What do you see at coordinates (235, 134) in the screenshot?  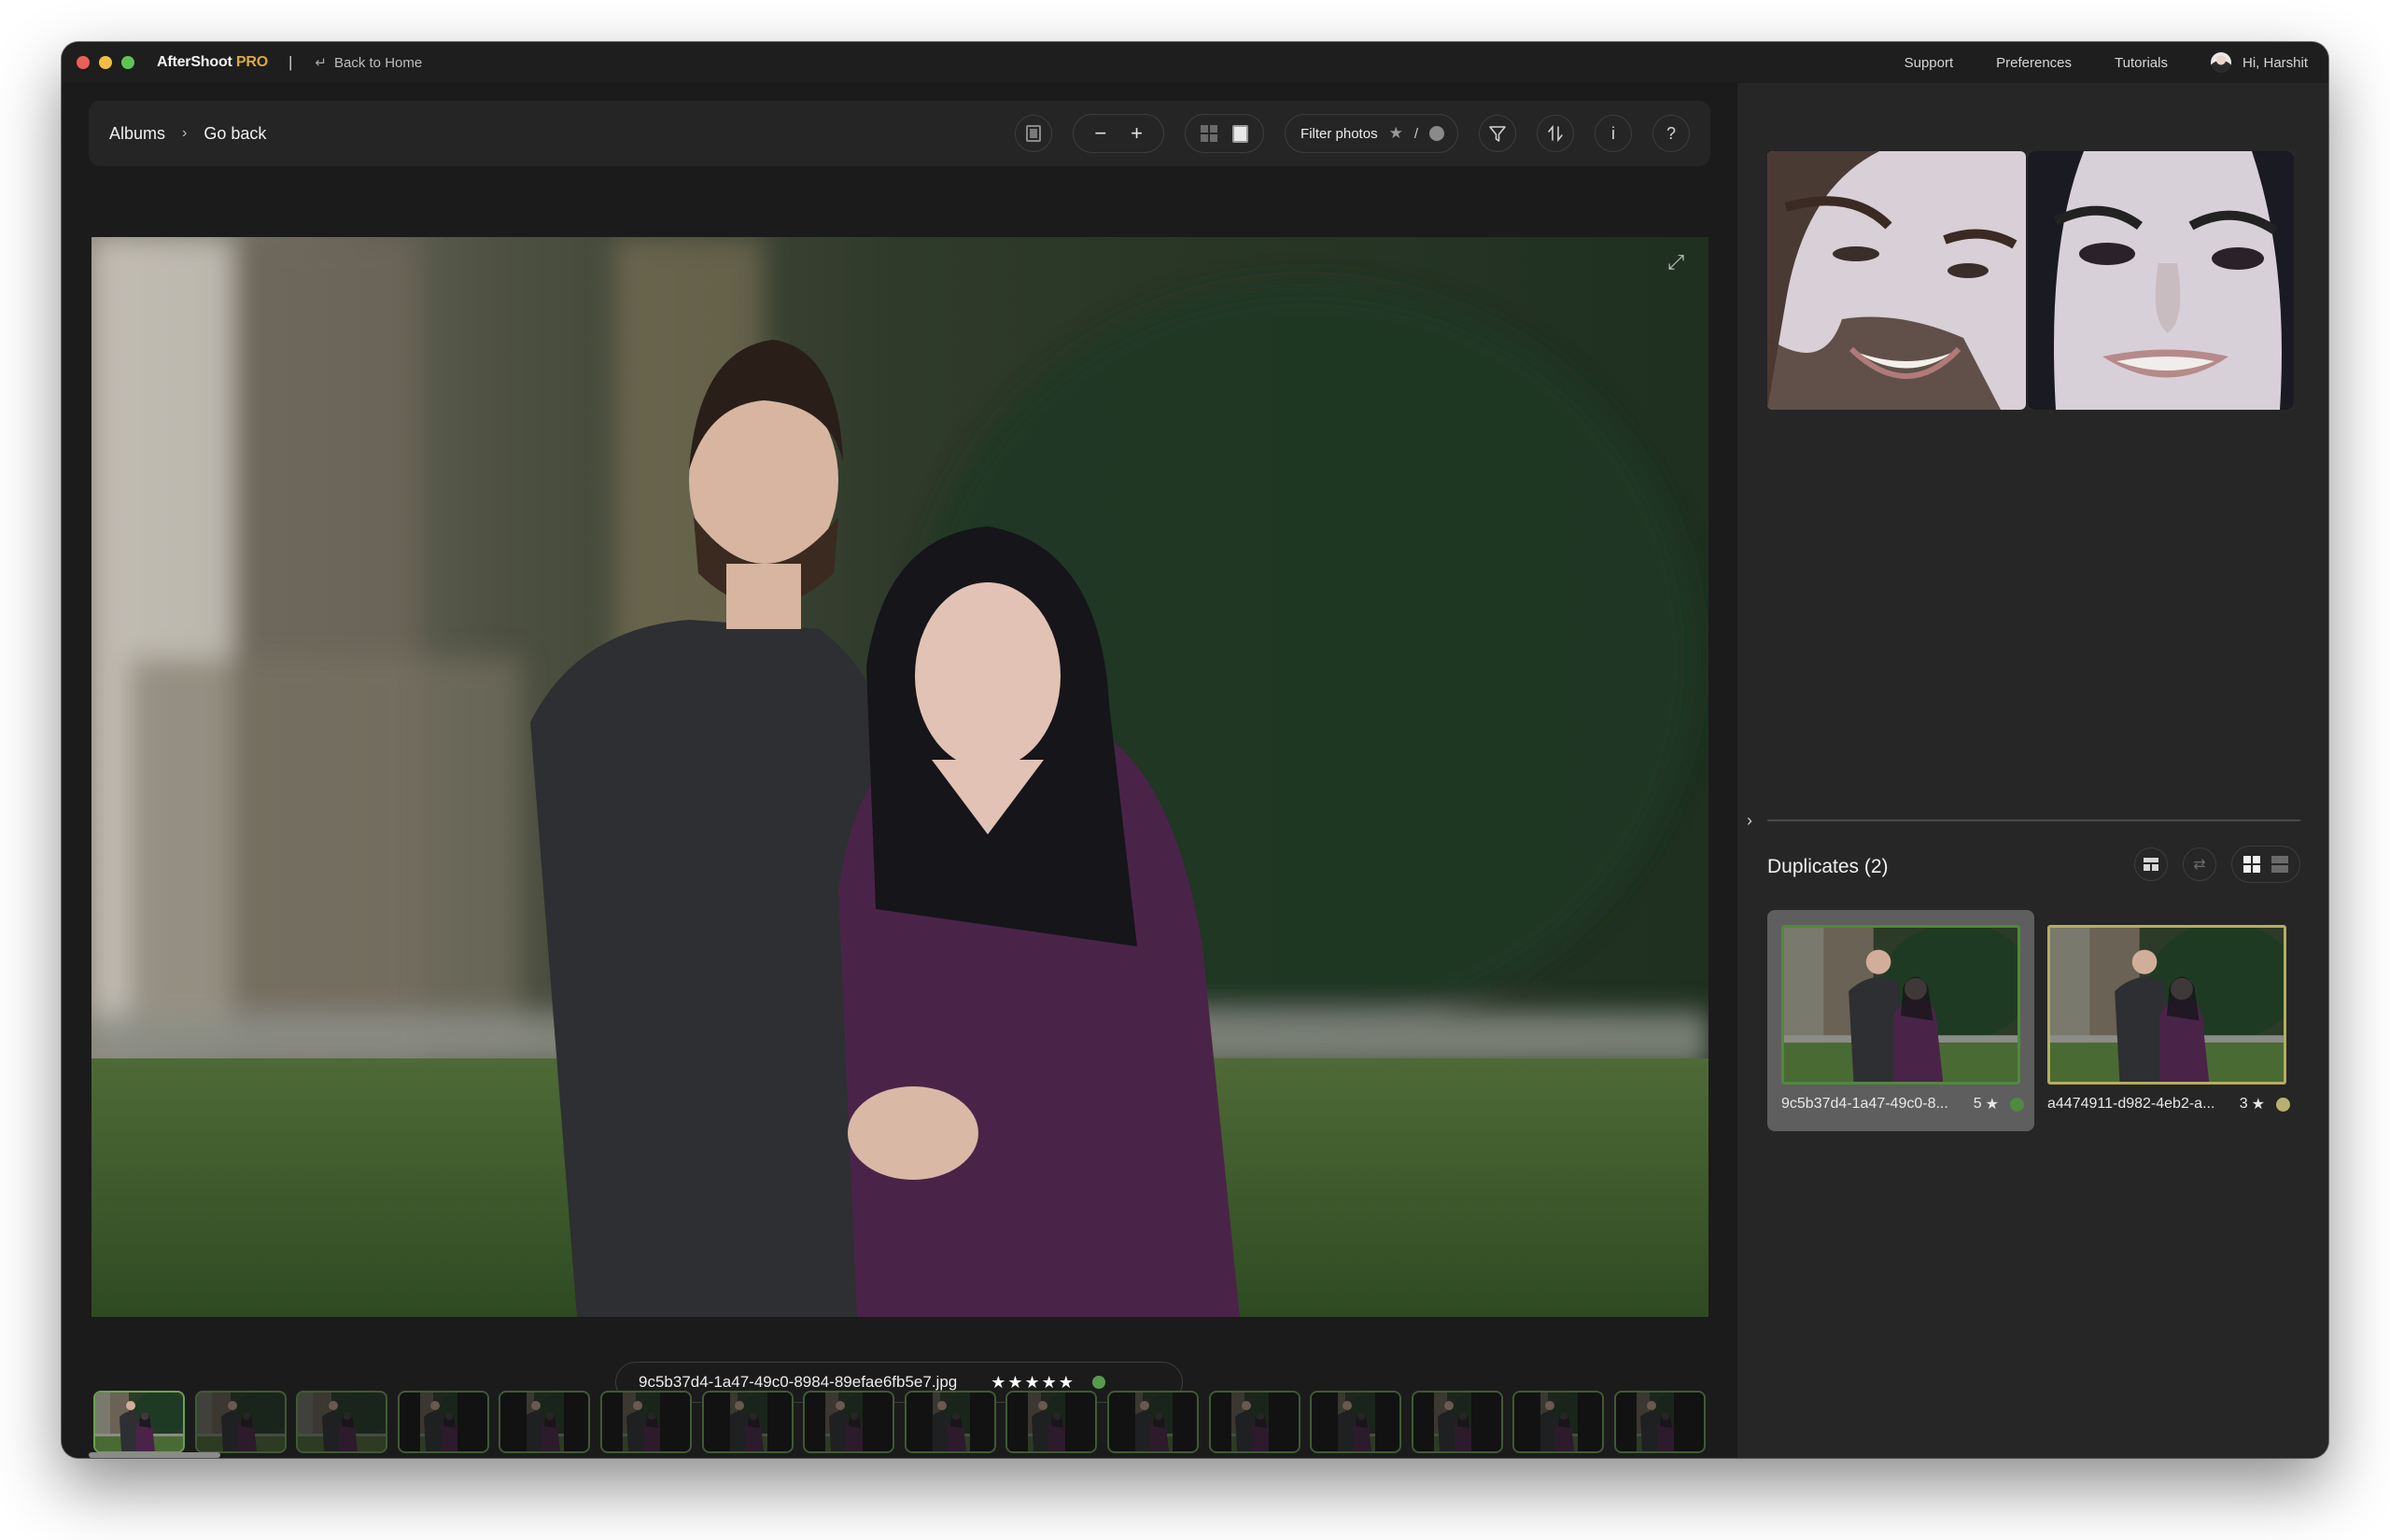 I see `breadcrumb-go-back: Go back` at bounding box center [235, 134].